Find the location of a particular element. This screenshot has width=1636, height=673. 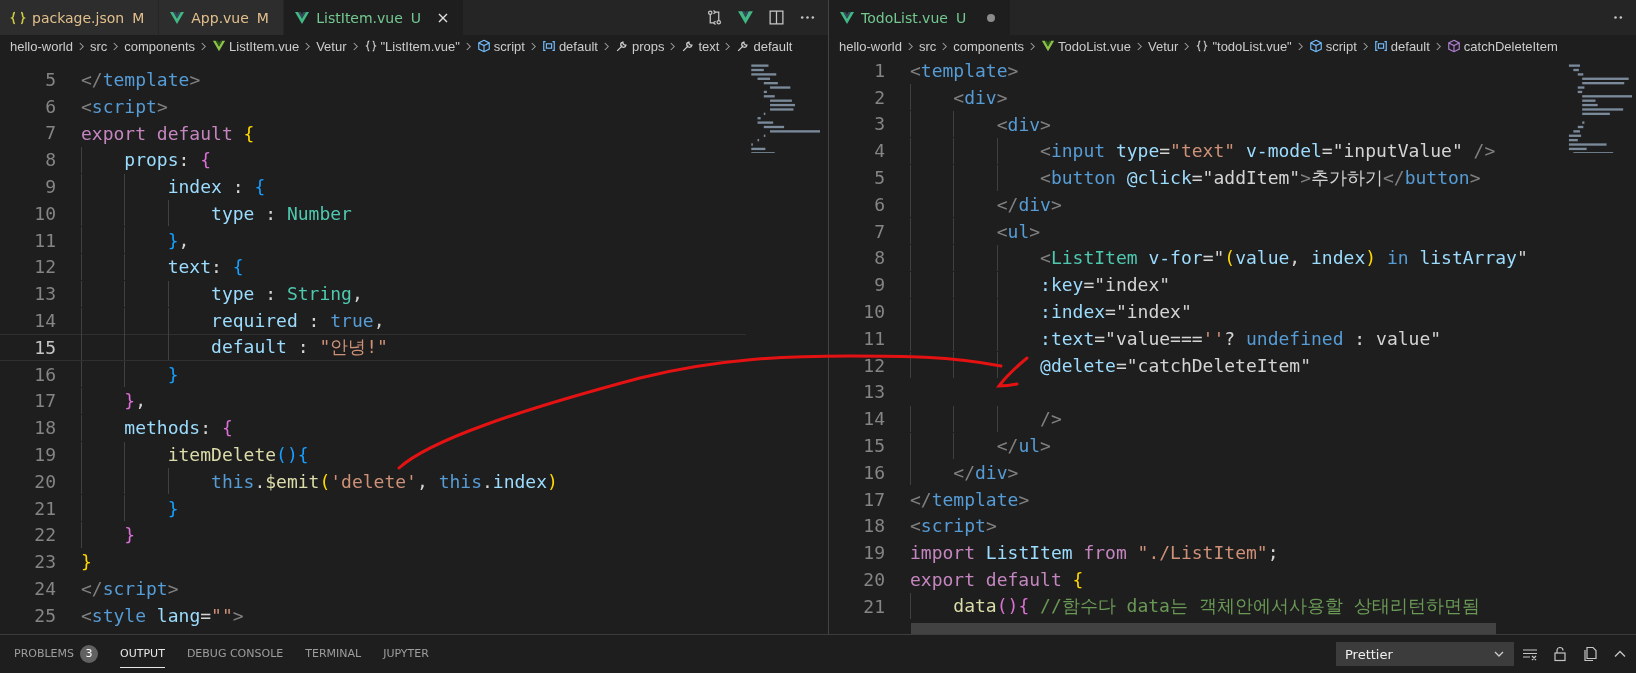

panel-tab: DEBUG CONSOLE is located at coordinates (235, 654).